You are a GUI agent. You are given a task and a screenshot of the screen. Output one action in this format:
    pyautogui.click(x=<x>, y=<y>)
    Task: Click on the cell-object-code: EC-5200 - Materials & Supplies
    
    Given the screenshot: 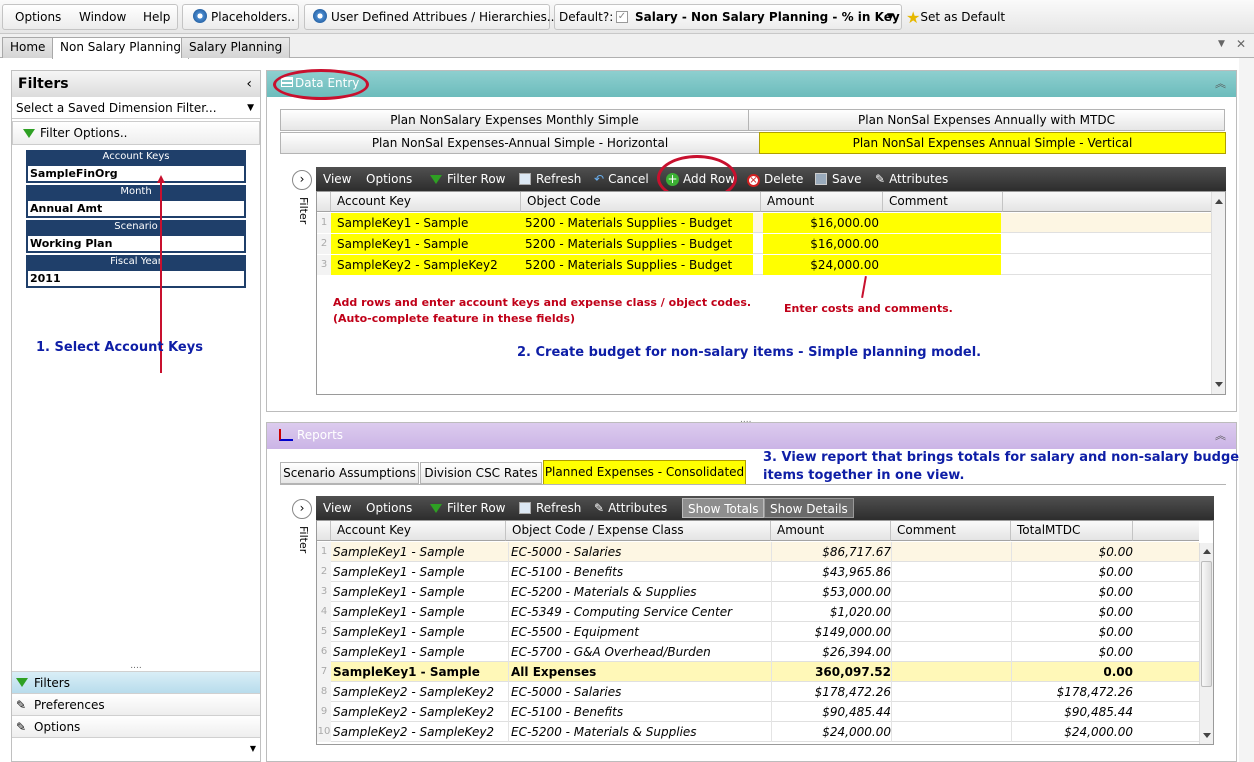 What is the action you would take?
    pyautogui.click(x=639, y=732)
    